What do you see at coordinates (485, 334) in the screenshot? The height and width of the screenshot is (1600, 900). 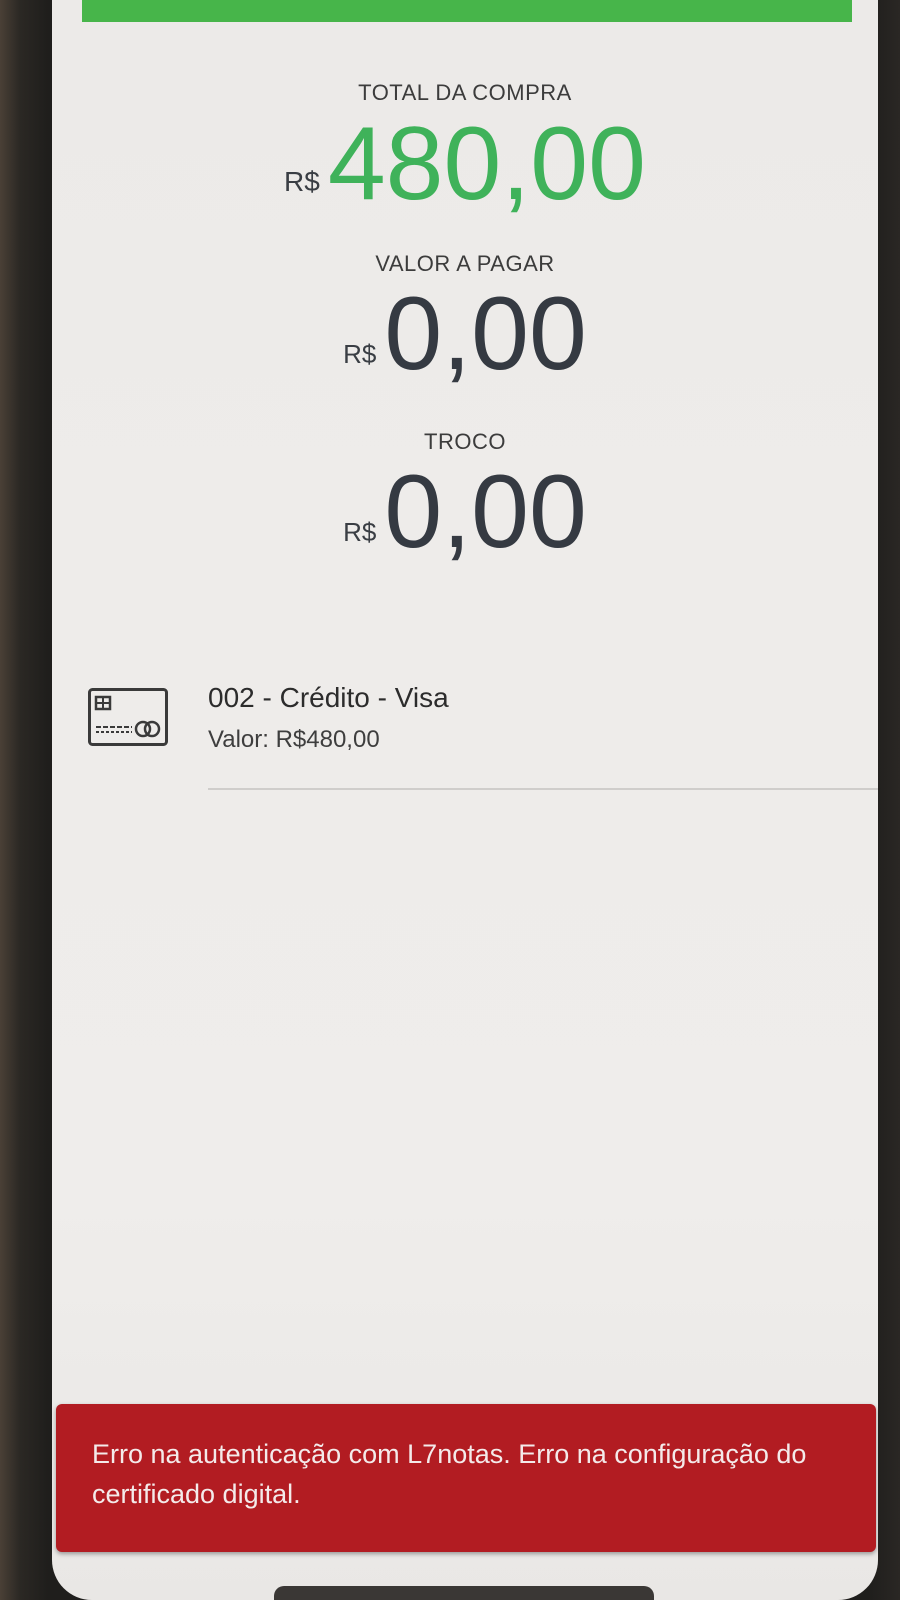 I see `to-pay-value: 0,00` at bounding box center [485, 334].